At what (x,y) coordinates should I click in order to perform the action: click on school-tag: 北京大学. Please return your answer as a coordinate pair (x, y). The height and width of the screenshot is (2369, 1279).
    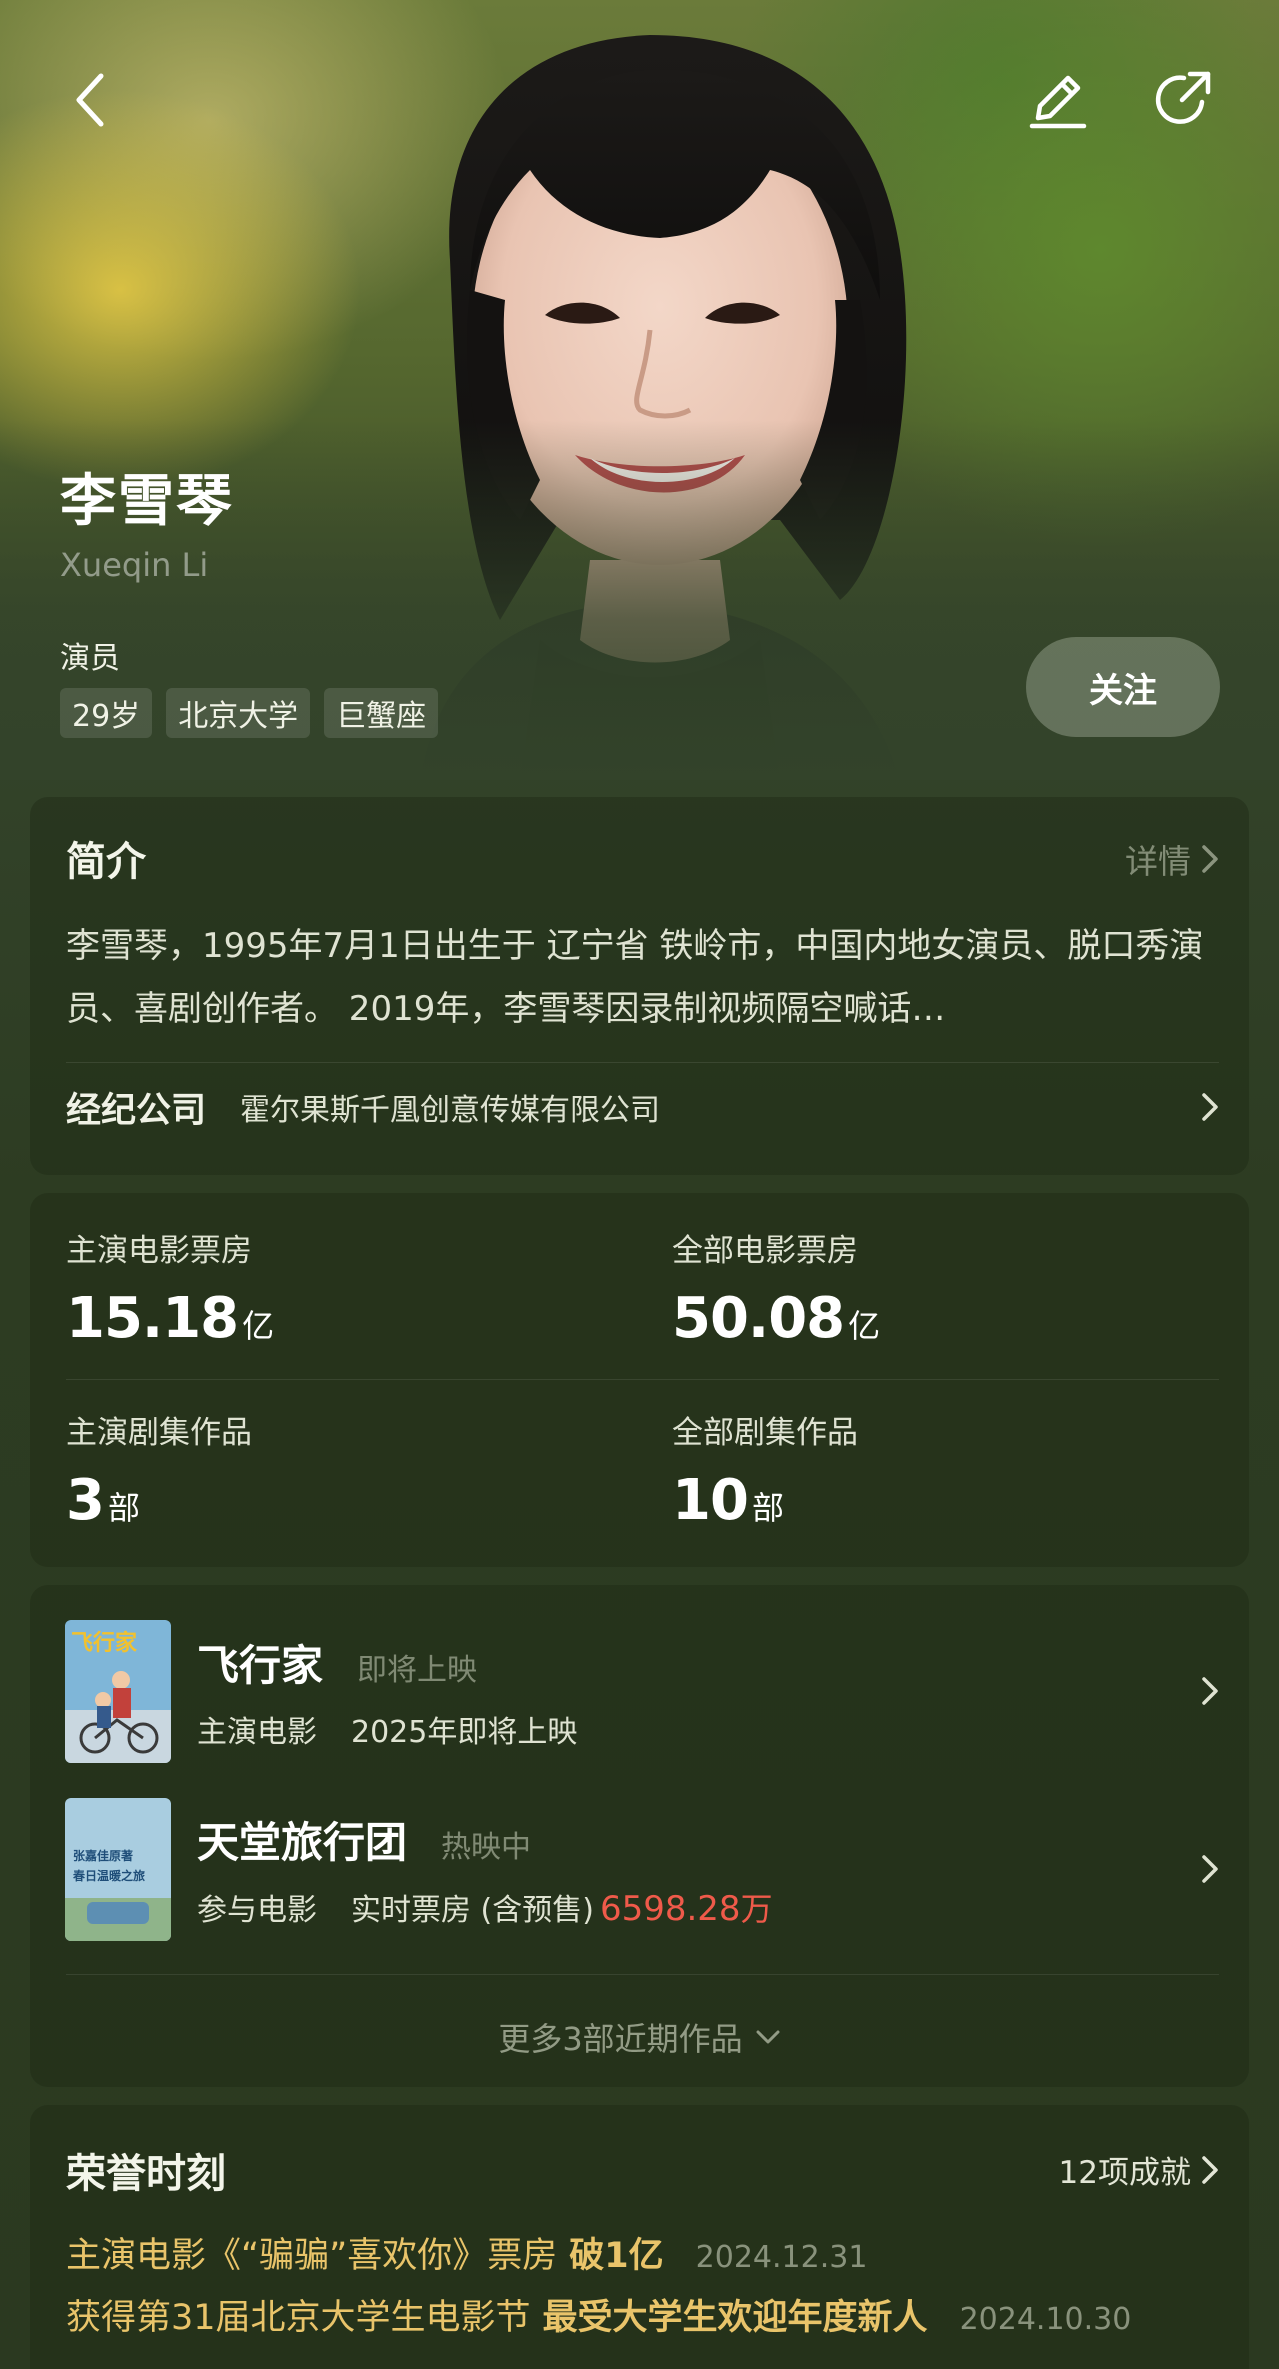
    Looking at the image, I should click on (238, 713).